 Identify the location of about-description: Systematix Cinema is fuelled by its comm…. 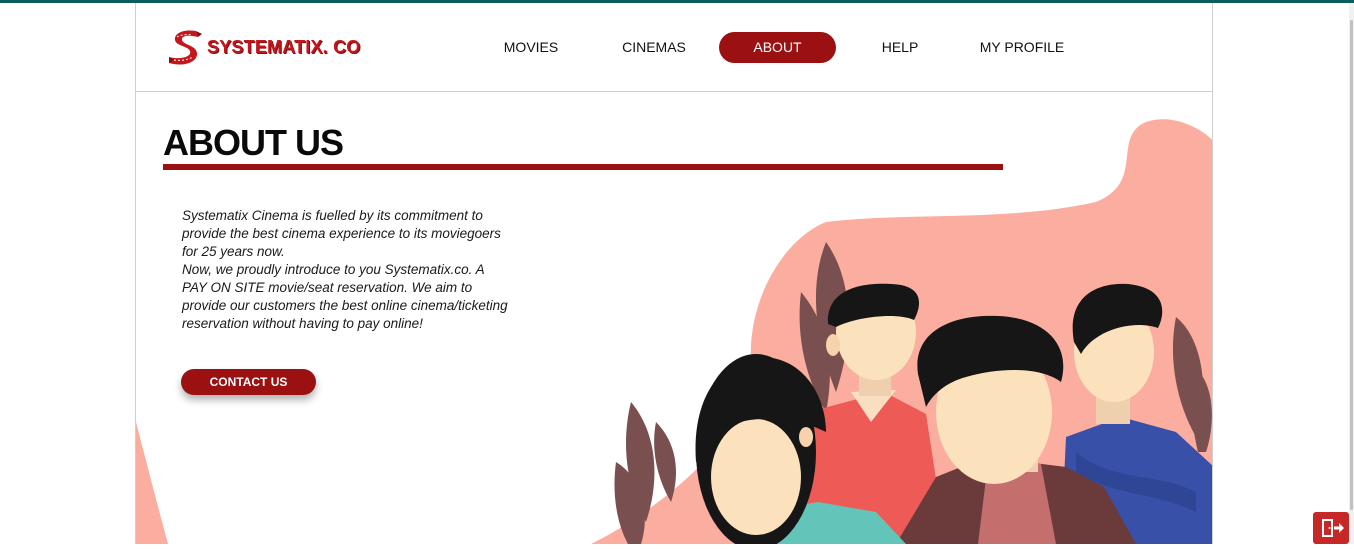
(347, 270).